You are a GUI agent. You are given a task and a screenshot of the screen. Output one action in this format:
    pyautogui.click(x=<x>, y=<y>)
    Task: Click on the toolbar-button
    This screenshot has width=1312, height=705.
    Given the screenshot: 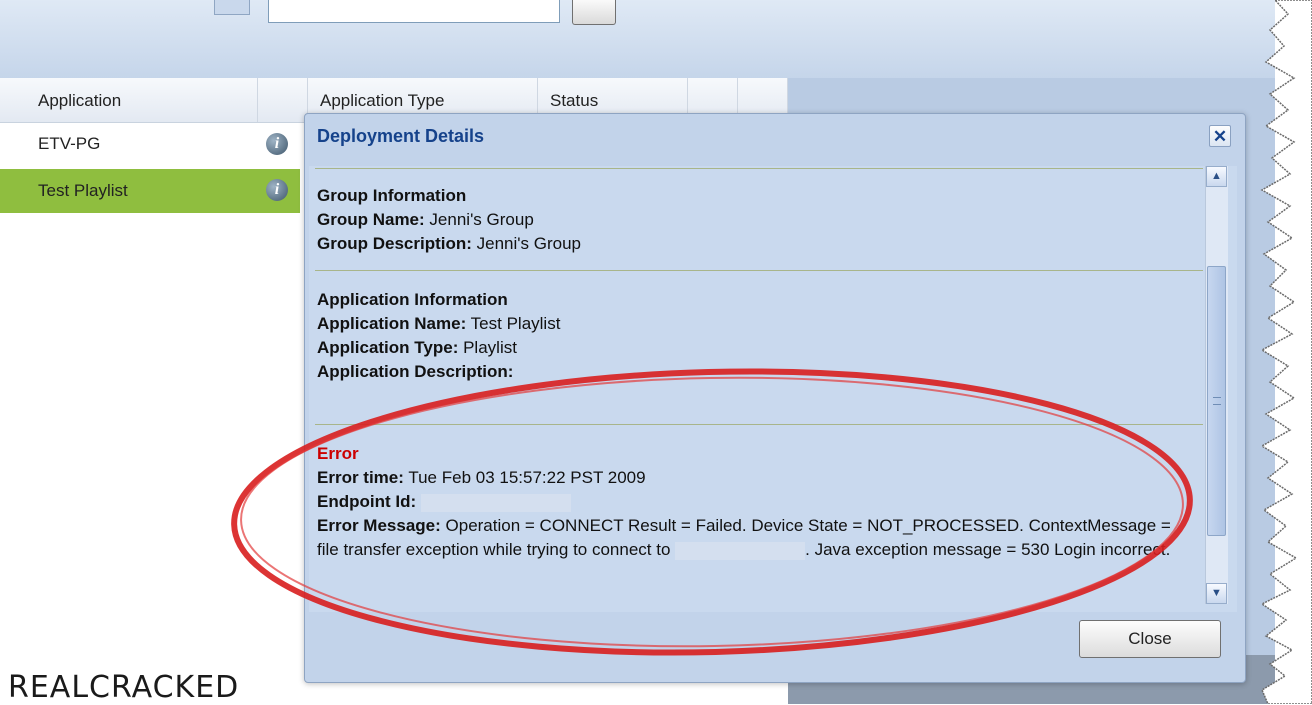 What is the action you would take?
    pyautogui.click(x=594, y=12)
    